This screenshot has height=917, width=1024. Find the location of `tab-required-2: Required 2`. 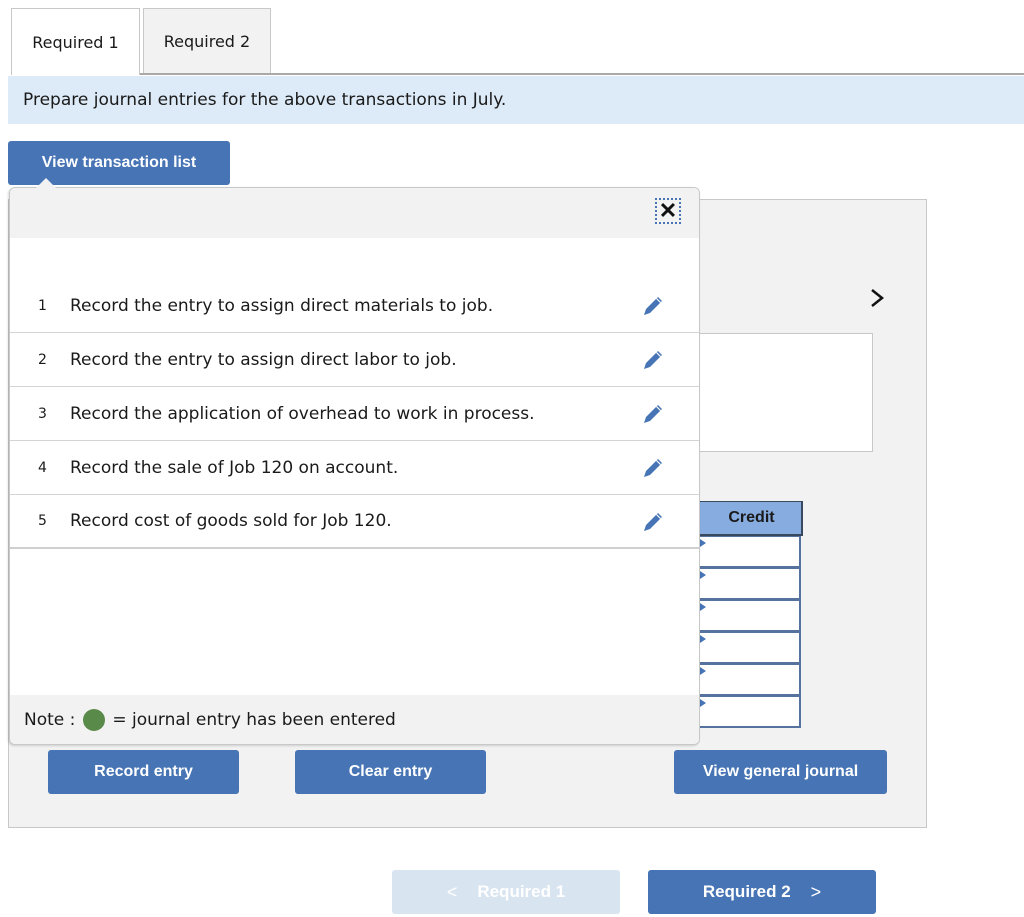

tab-required-2: Required 2 is located at coordinates (207, 41).